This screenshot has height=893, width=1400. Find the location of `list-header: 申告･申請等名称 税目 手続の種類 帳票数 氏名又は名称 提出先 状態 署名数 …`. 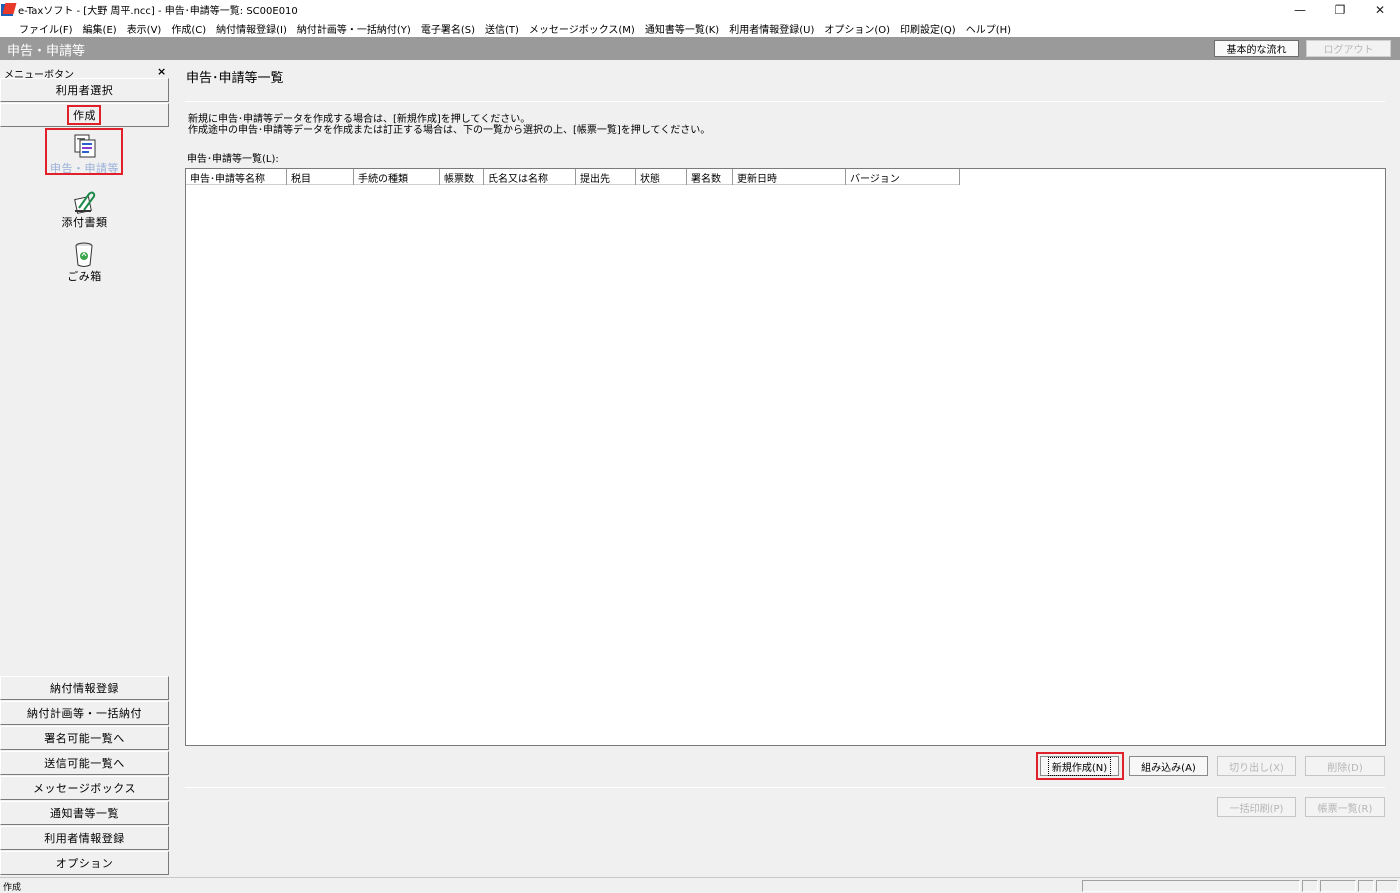

list-header: 申告･申請等名称 税目 手続の種類 帳票数 氏名又は名称 提出先 状態 署名数 … is located at coordinates (573, 177).